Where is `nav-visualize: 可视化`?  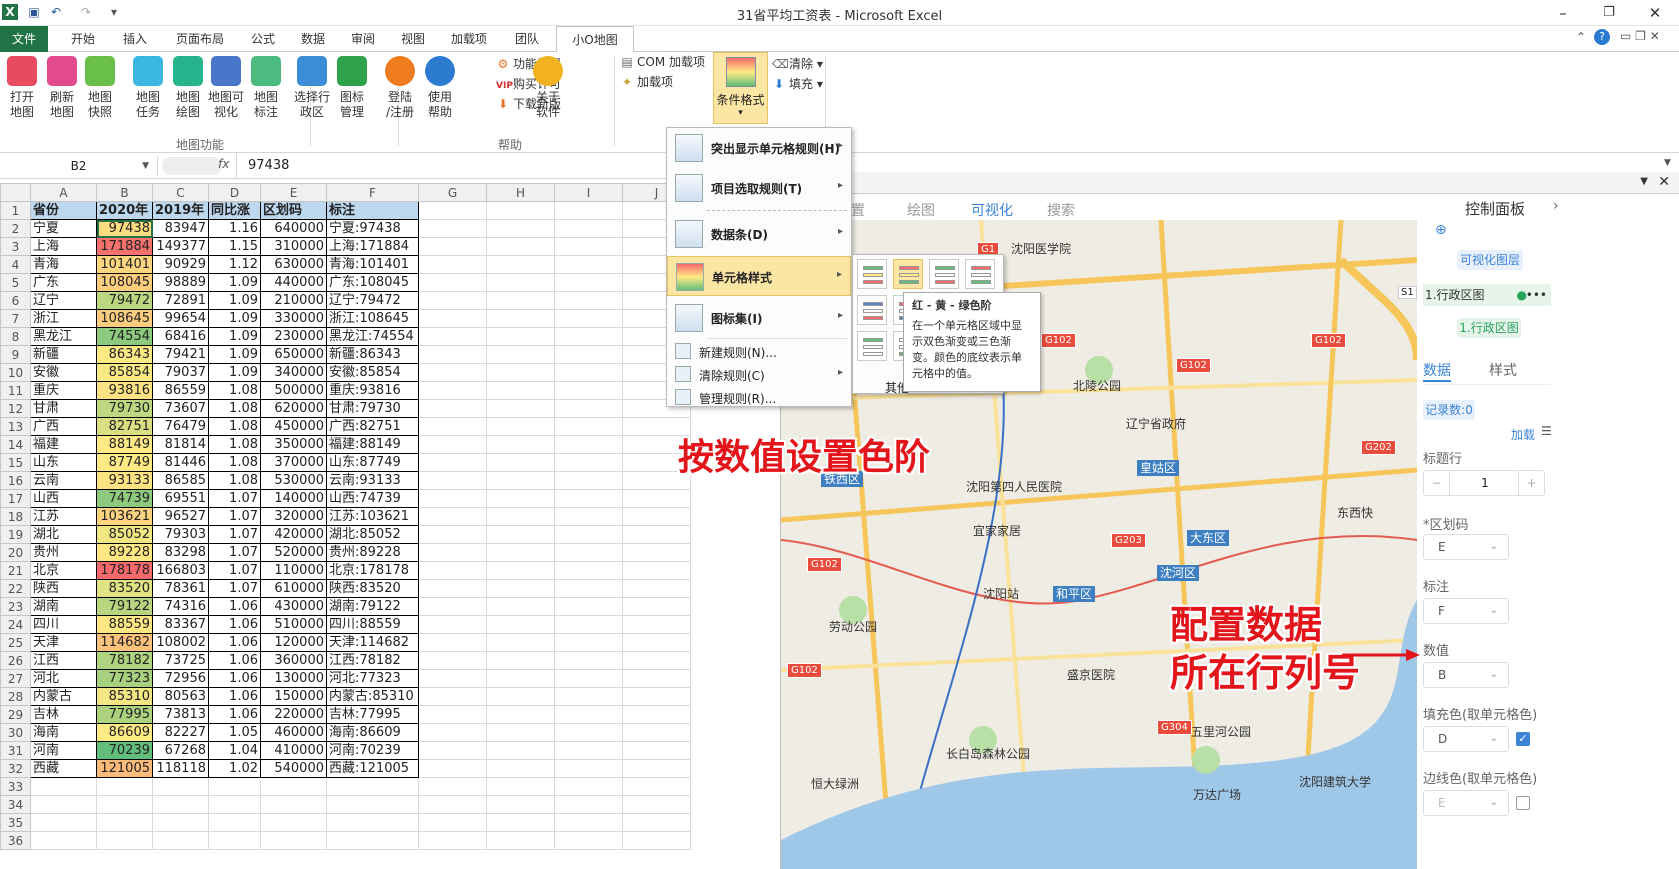
nav-visualize: 可视化 is located at coordinates (992, 210).